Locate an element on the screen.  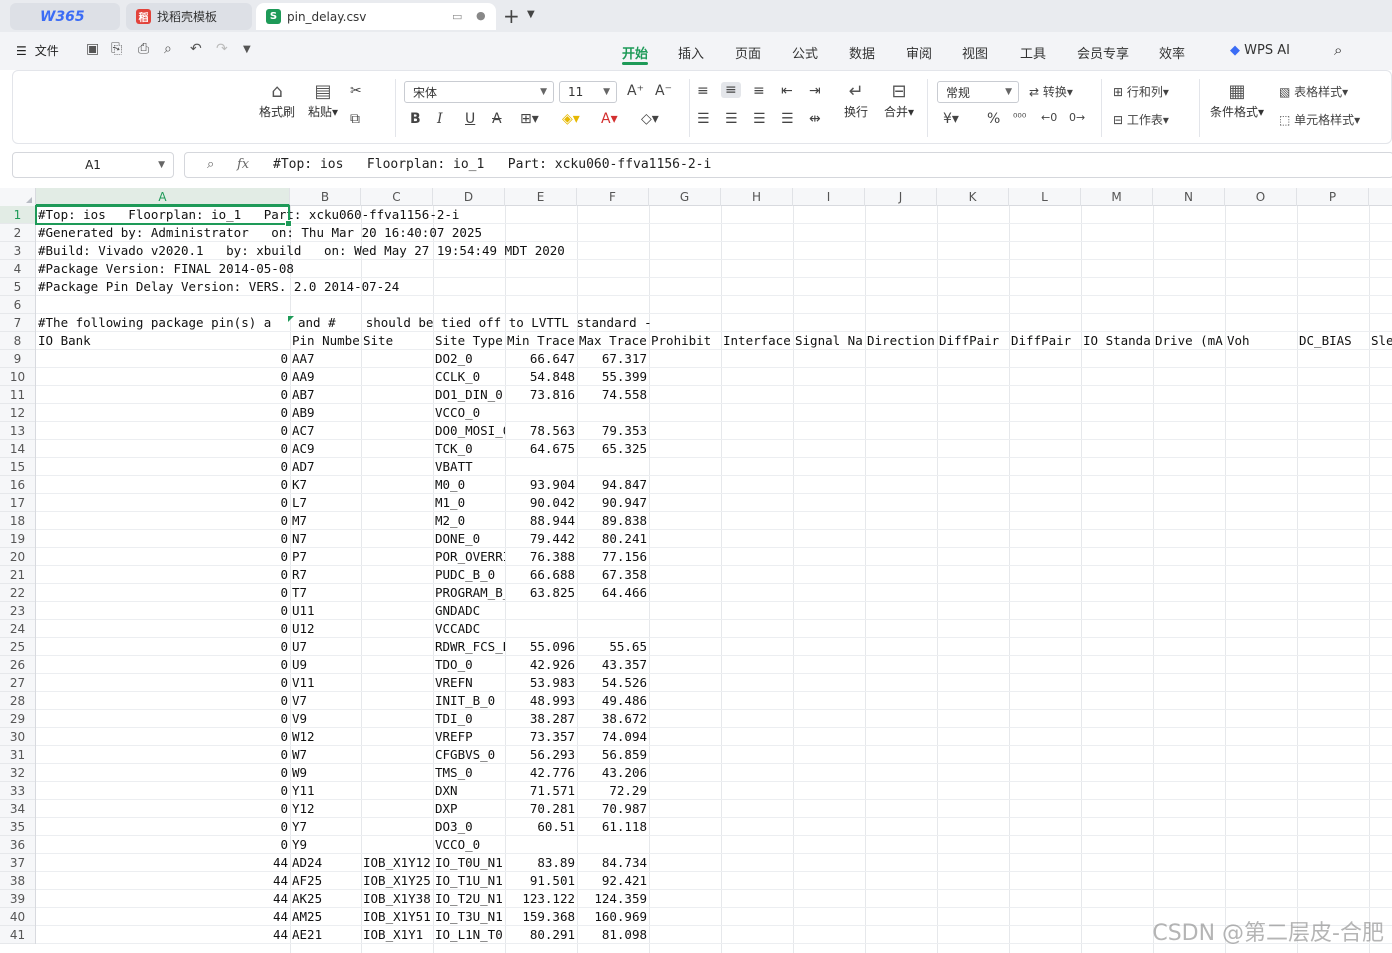
cell: W12 is located at coordinates (325, 737).